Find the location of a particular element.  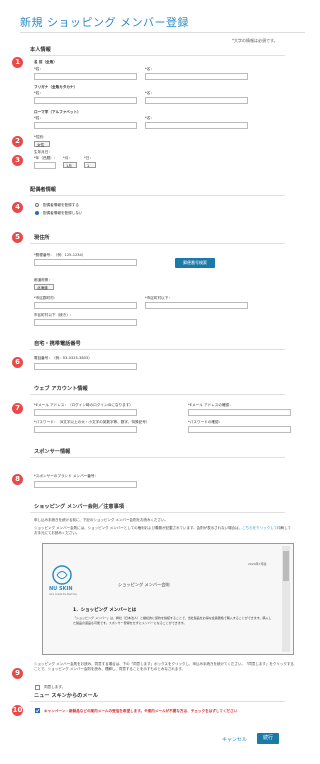

name-kanji-last-label: *姓： is located at coordinates (38, 69).